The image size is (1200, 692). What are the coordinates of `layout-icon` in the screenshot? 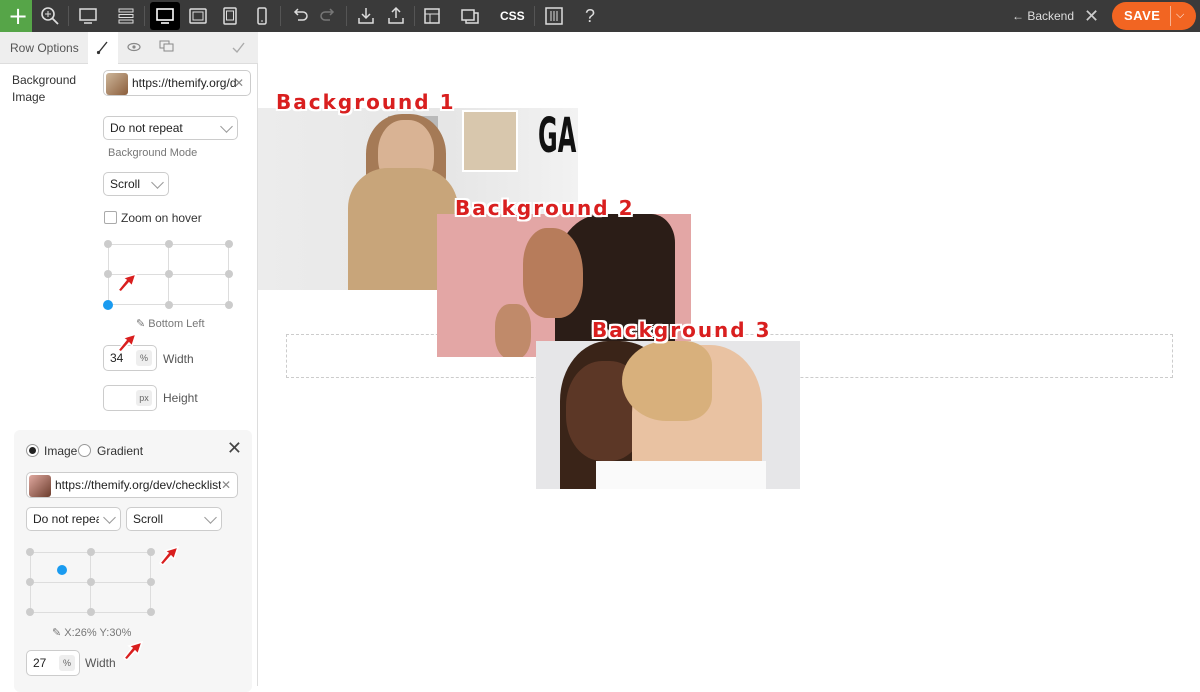 It's located at (432, 16).